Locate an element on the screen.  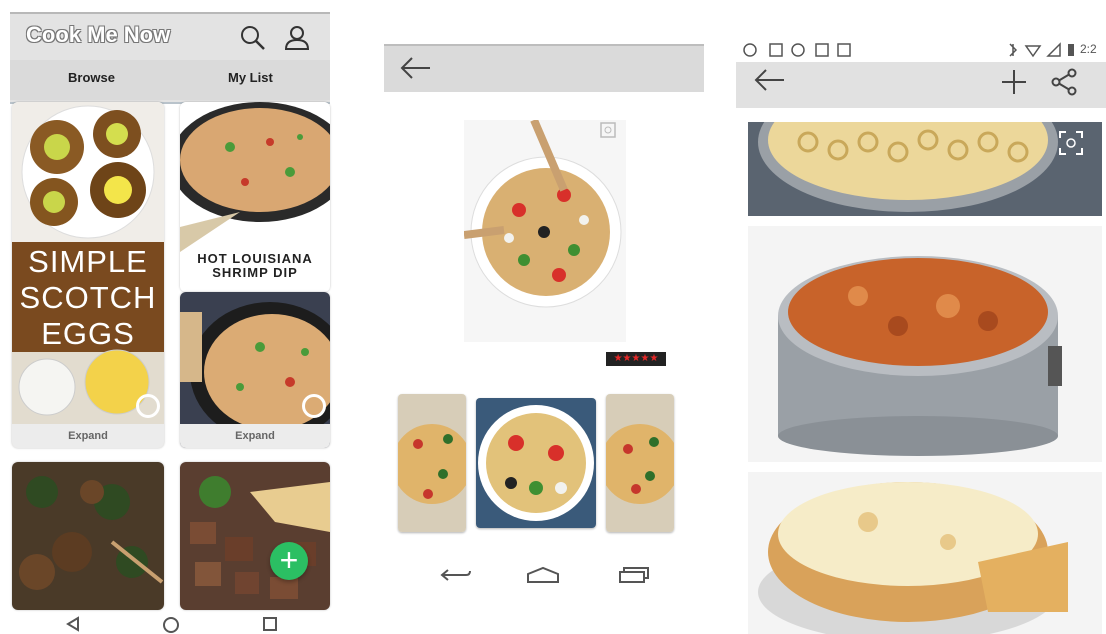
step-photo-rigatoni is located at coordinates (925, 169).